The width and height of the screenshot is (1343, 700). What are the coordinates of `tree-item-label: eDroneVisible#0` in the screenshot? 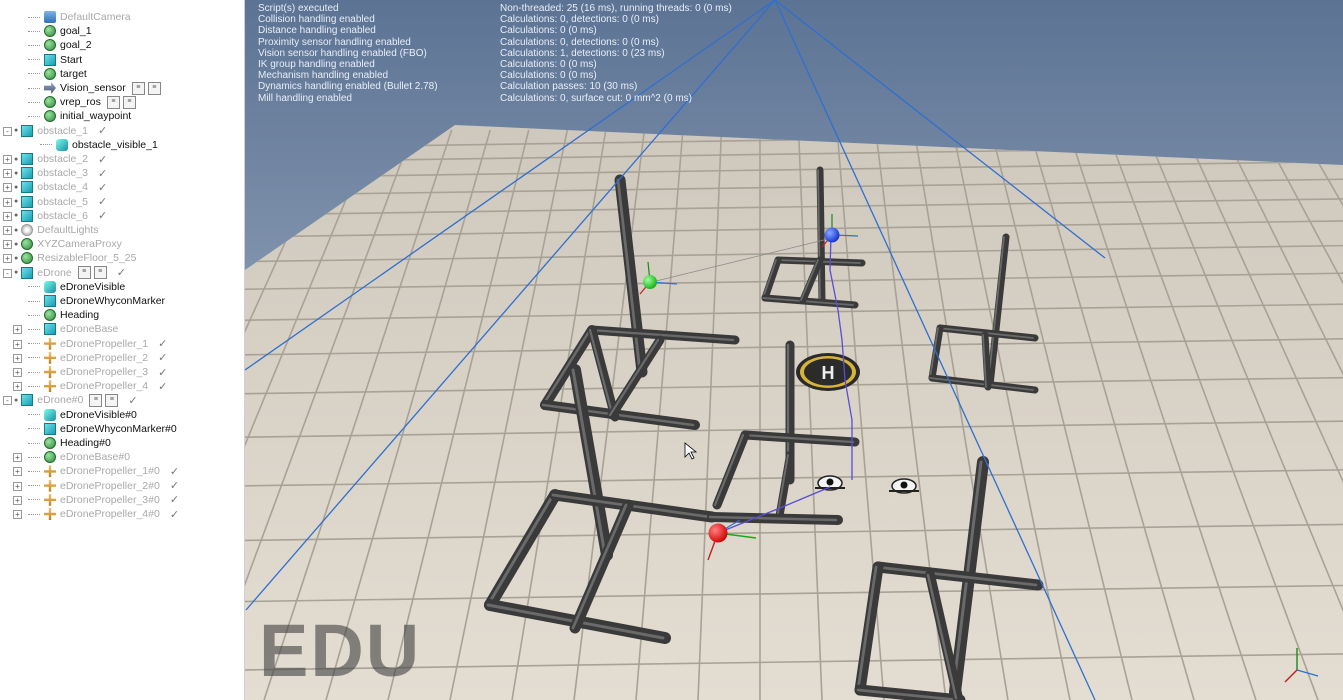 It's located at (98, 414).